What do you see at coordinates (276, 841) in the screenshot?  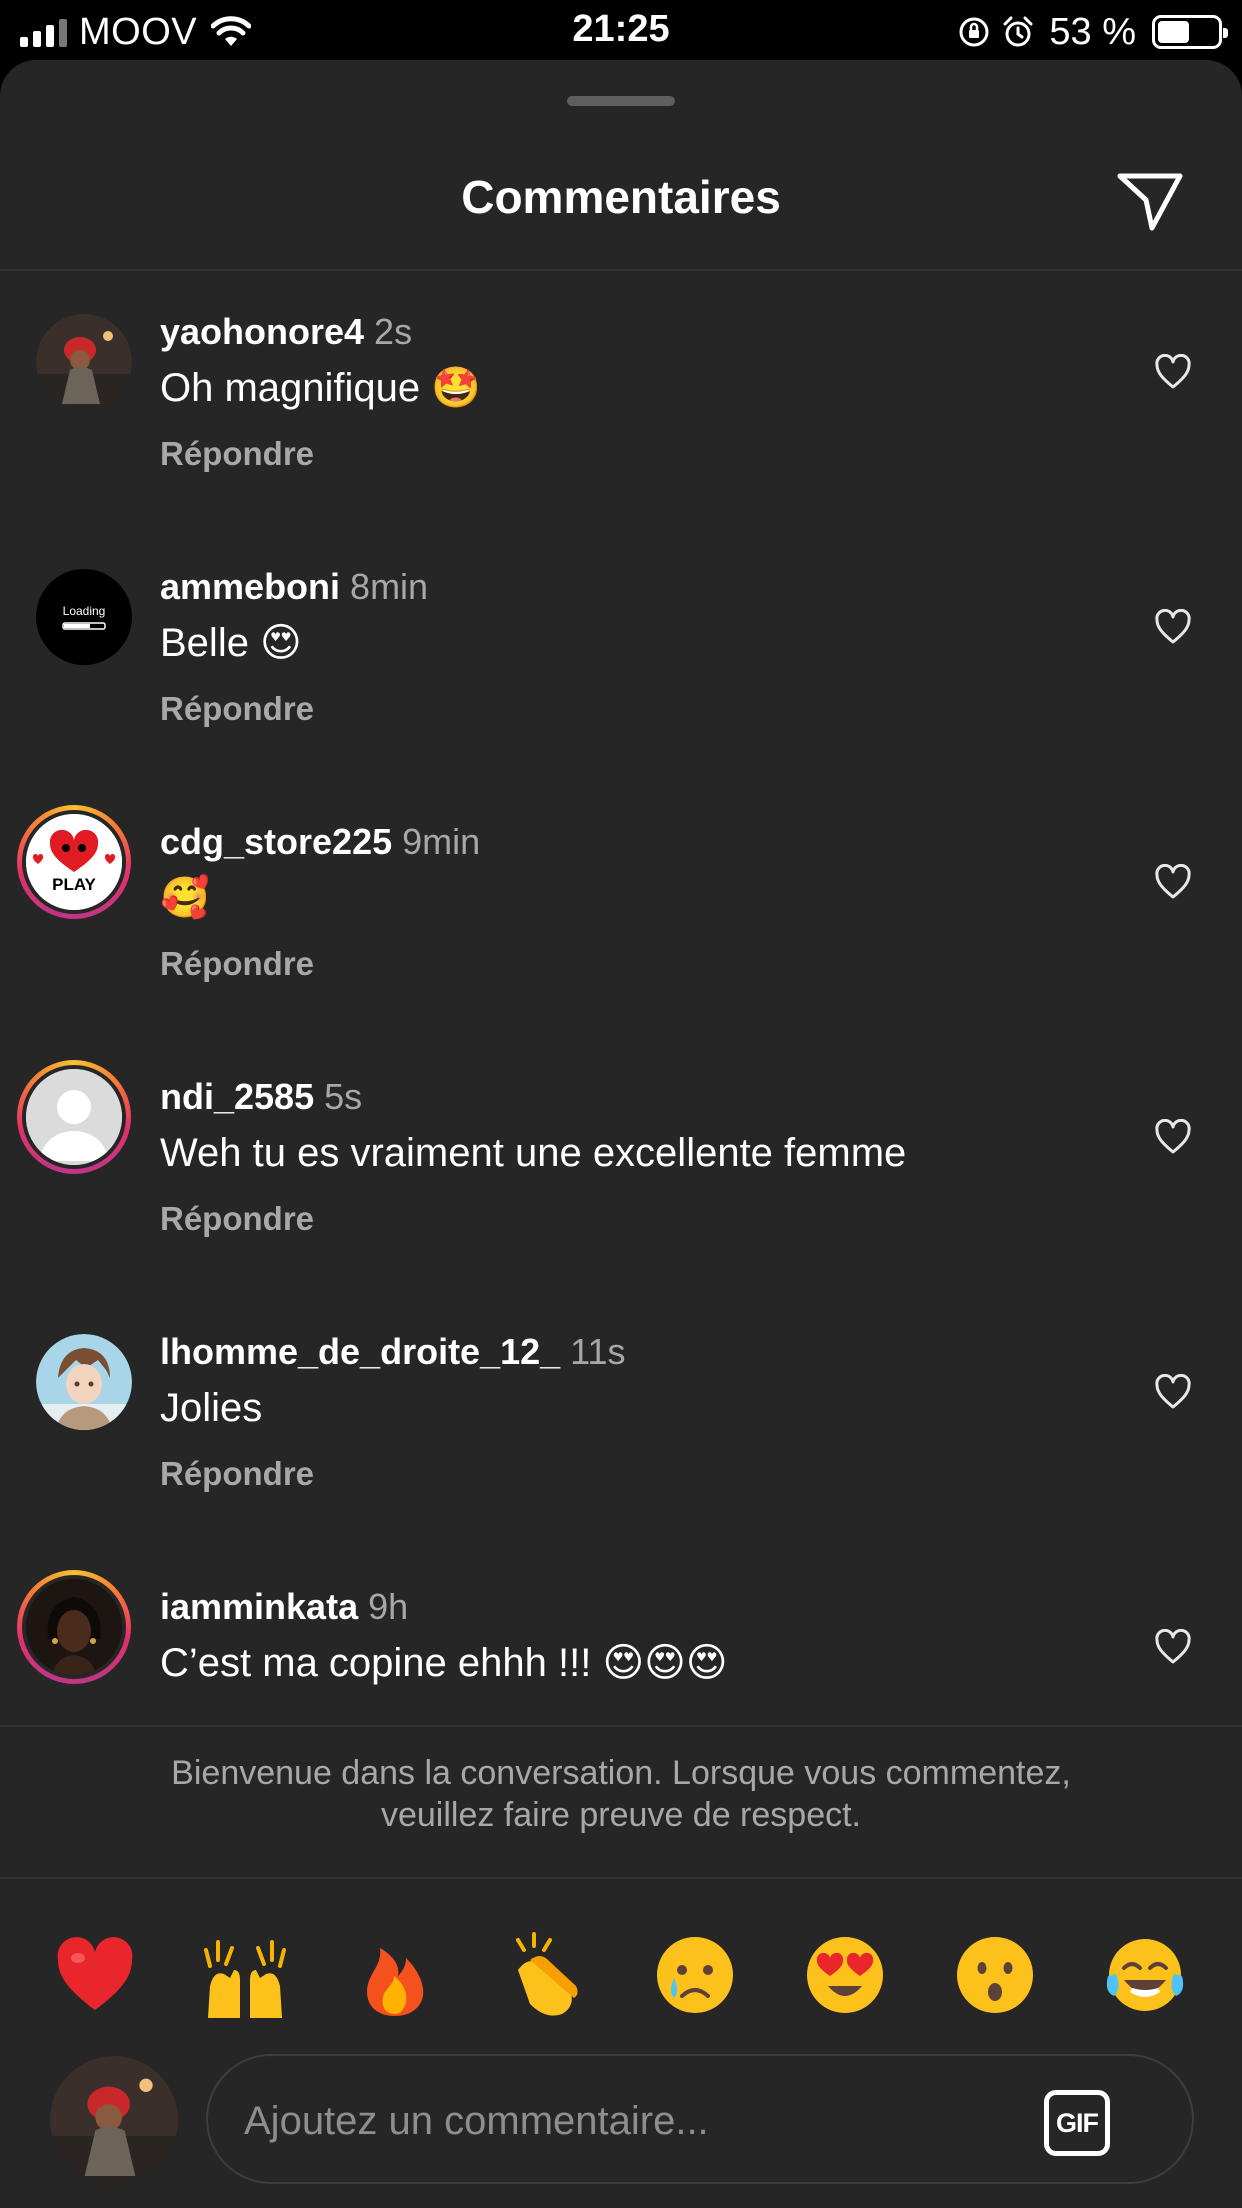 I see `comment-username: cdg_store225` at bounding box center [276, 841].